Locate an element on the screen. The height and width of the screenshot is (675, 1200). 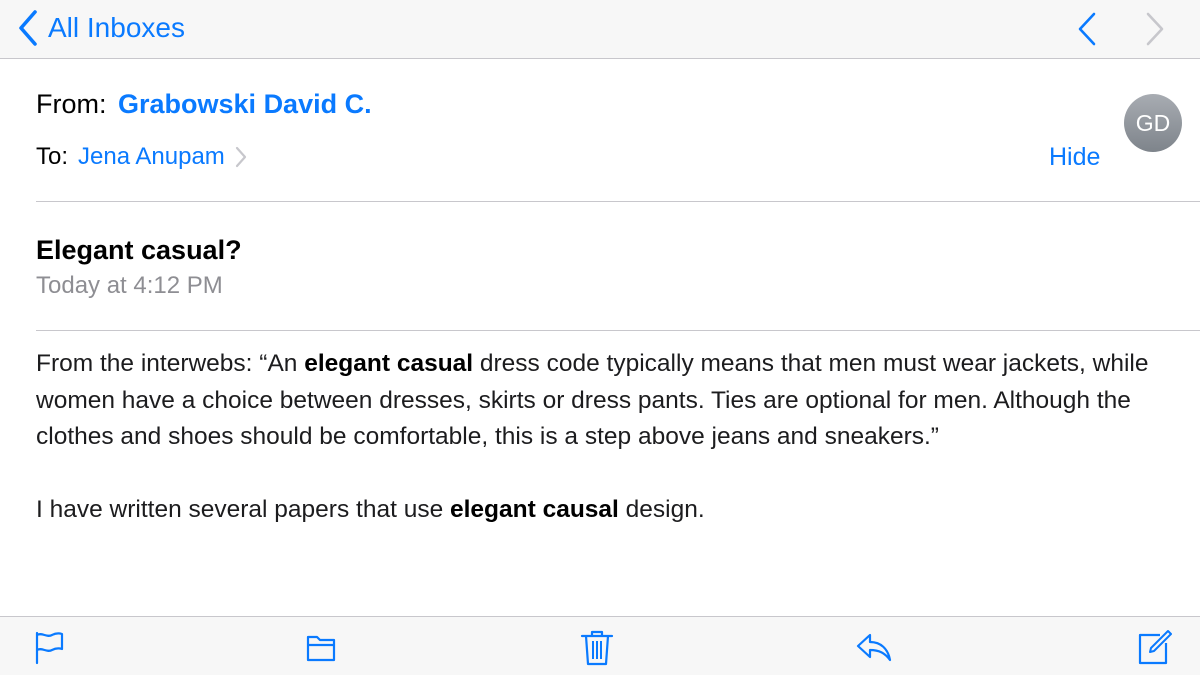
back-button-label: All Inboxes is located at coordinates (116, 27).